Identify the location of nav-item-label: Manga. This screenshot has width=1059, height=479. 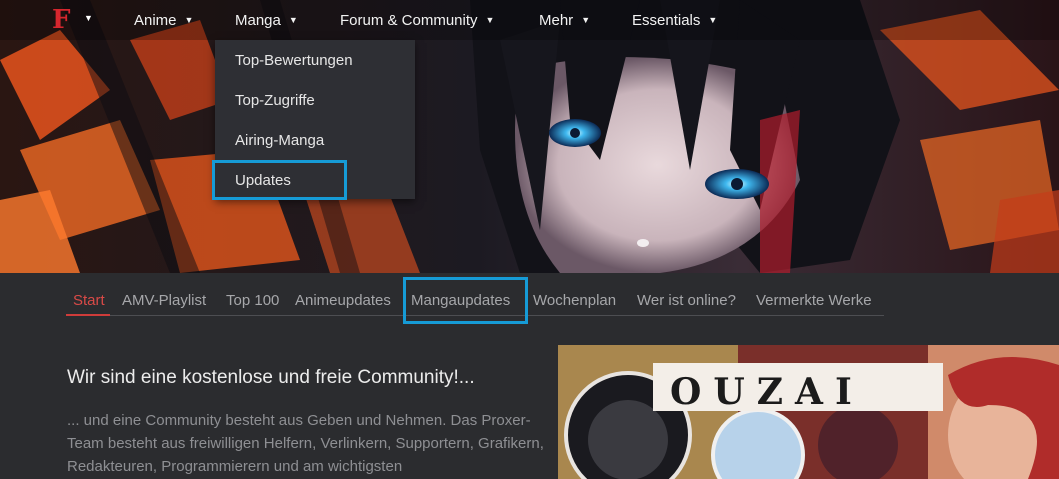
(258, 20).